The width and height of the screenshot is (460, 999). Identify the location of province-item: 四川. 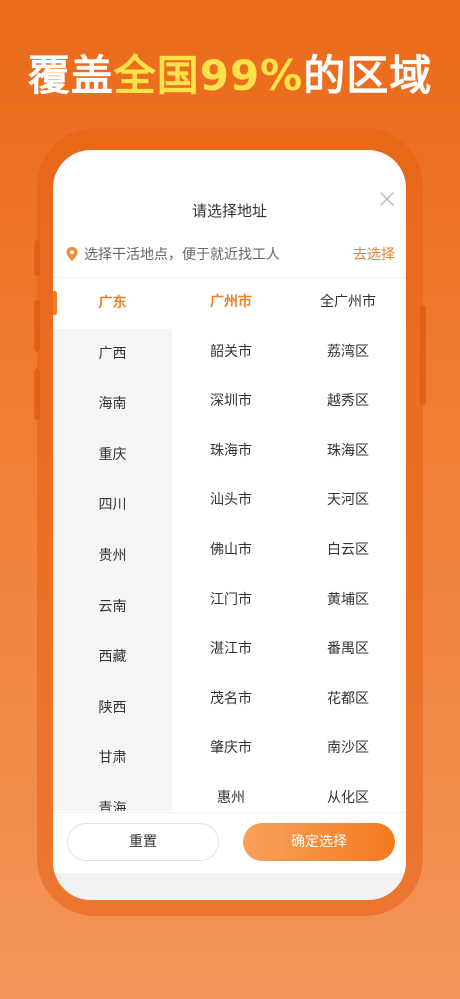
(112, 505).